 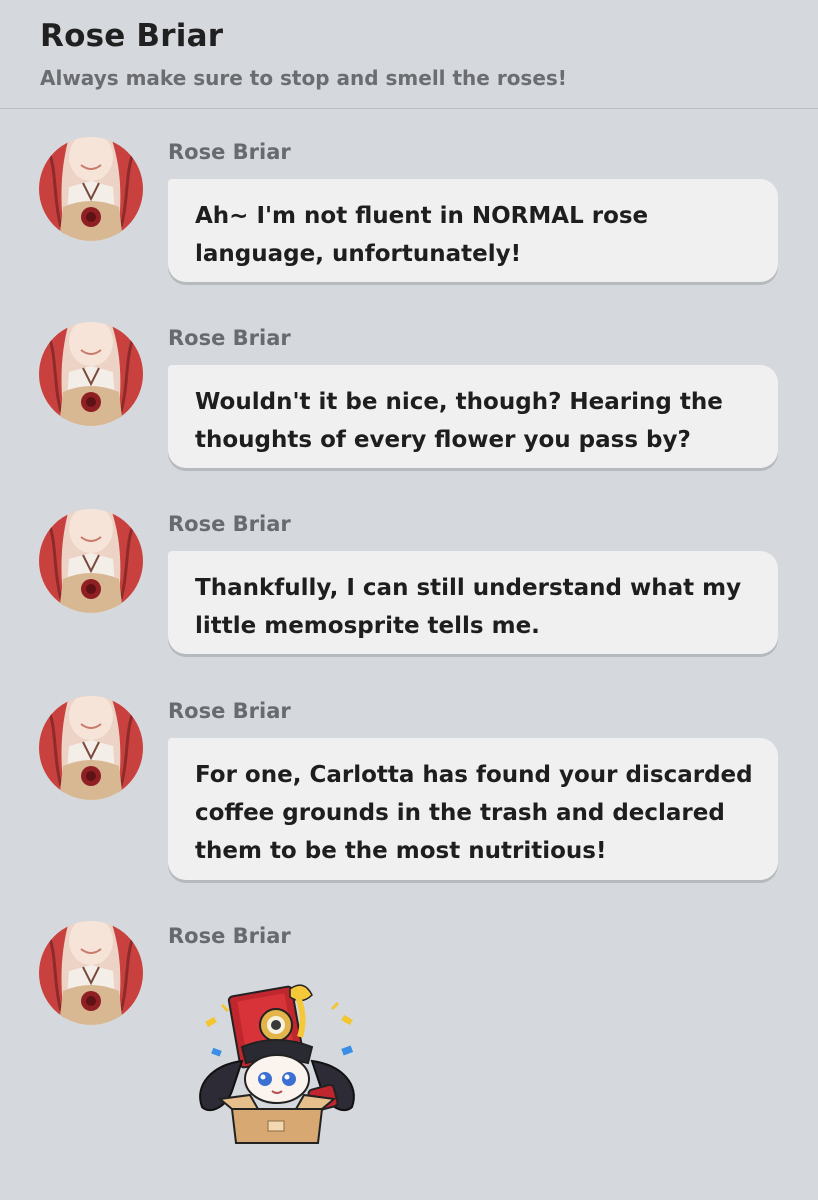 I want to click on chibi-box-sticker, so click(x=279, y=1062).